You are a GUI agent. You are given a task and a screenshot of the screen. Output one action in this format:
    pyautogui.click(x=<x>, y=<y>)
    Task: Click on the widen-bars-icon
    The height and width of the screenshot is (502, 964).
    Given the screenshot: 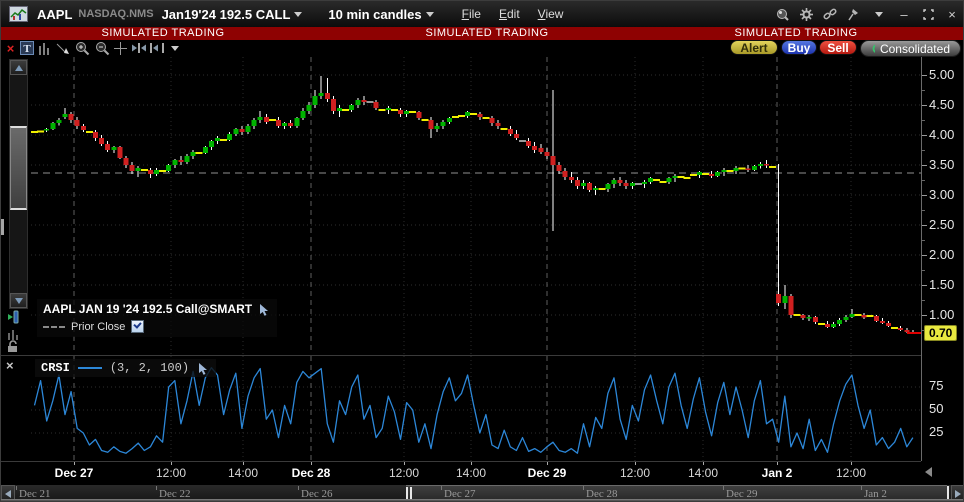 What is the action you would take?
    pyautogui.click(x=138, y=48)
    